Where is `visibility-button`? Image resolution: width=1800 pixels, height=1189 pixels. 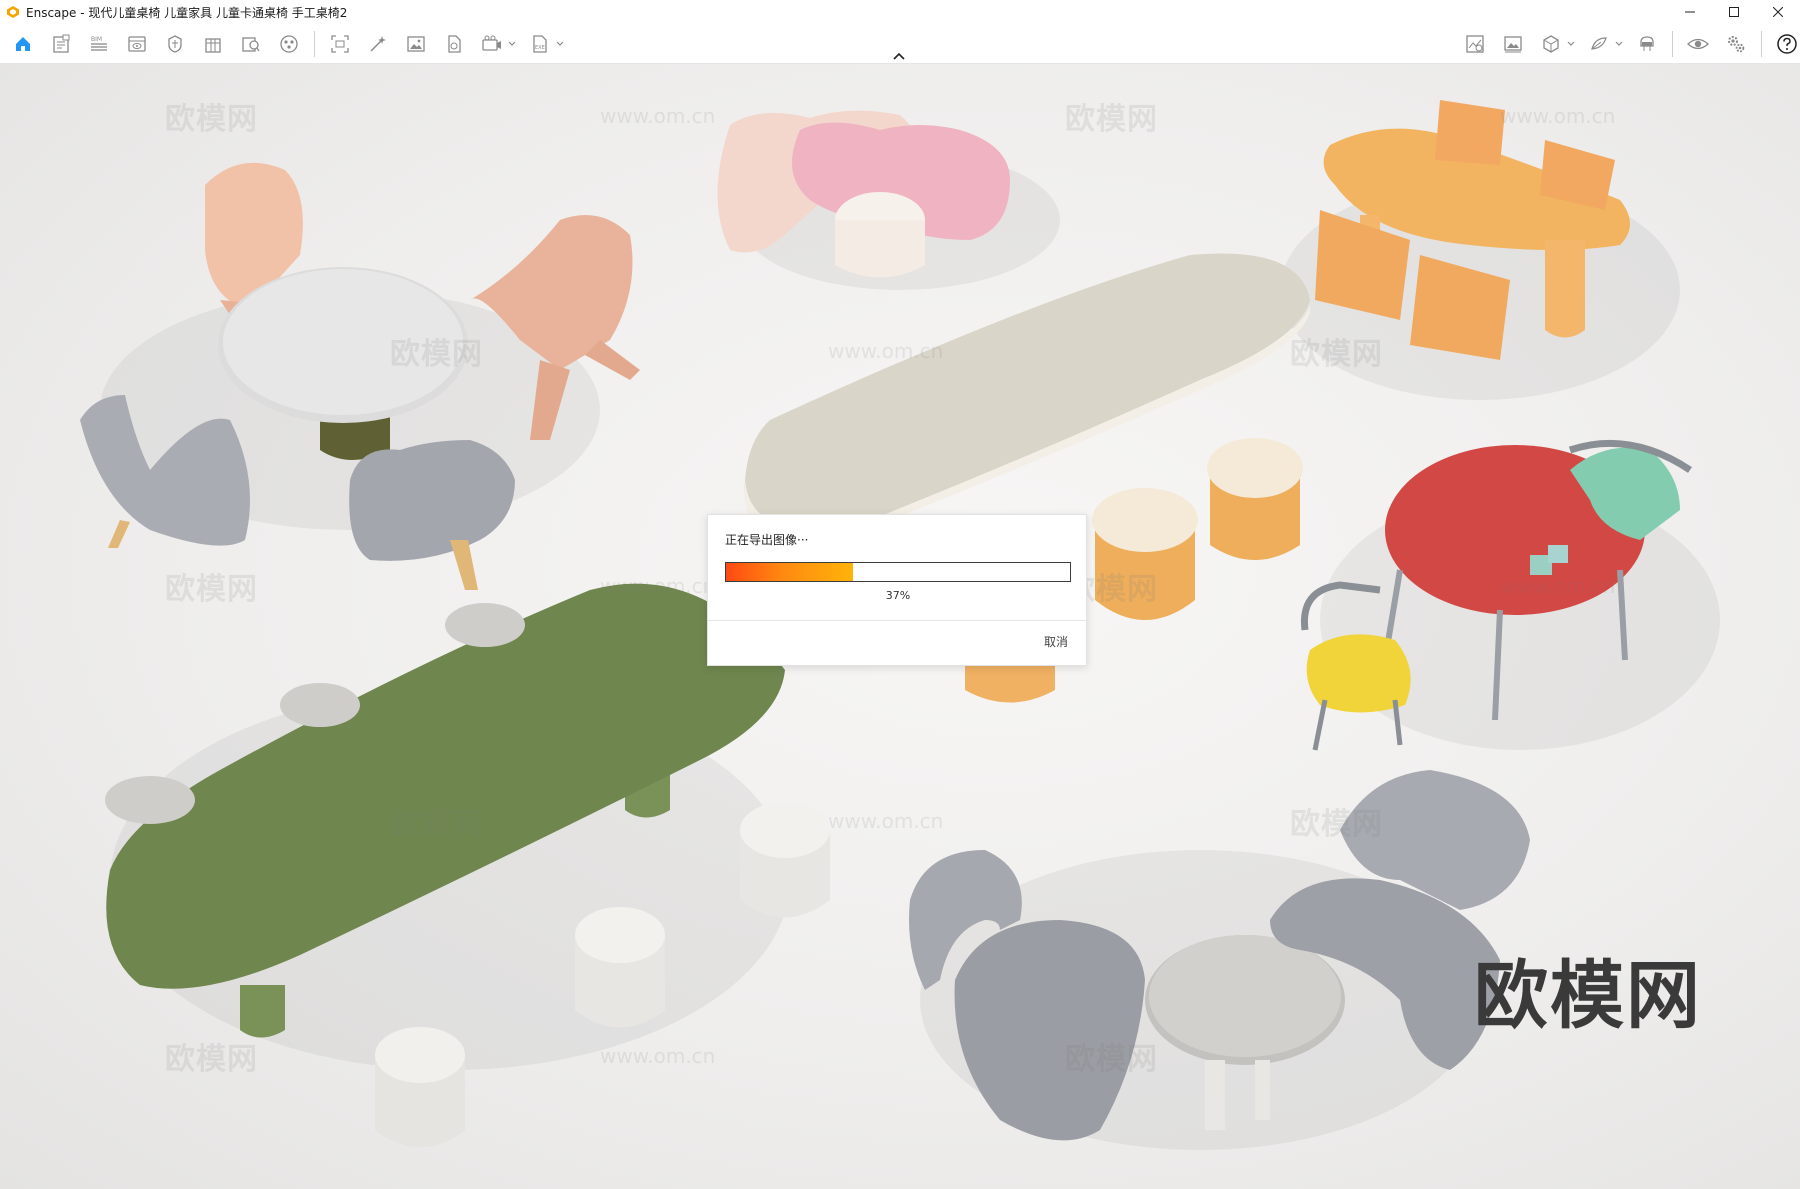 visibility-button is located at coordinates (1698, 44).